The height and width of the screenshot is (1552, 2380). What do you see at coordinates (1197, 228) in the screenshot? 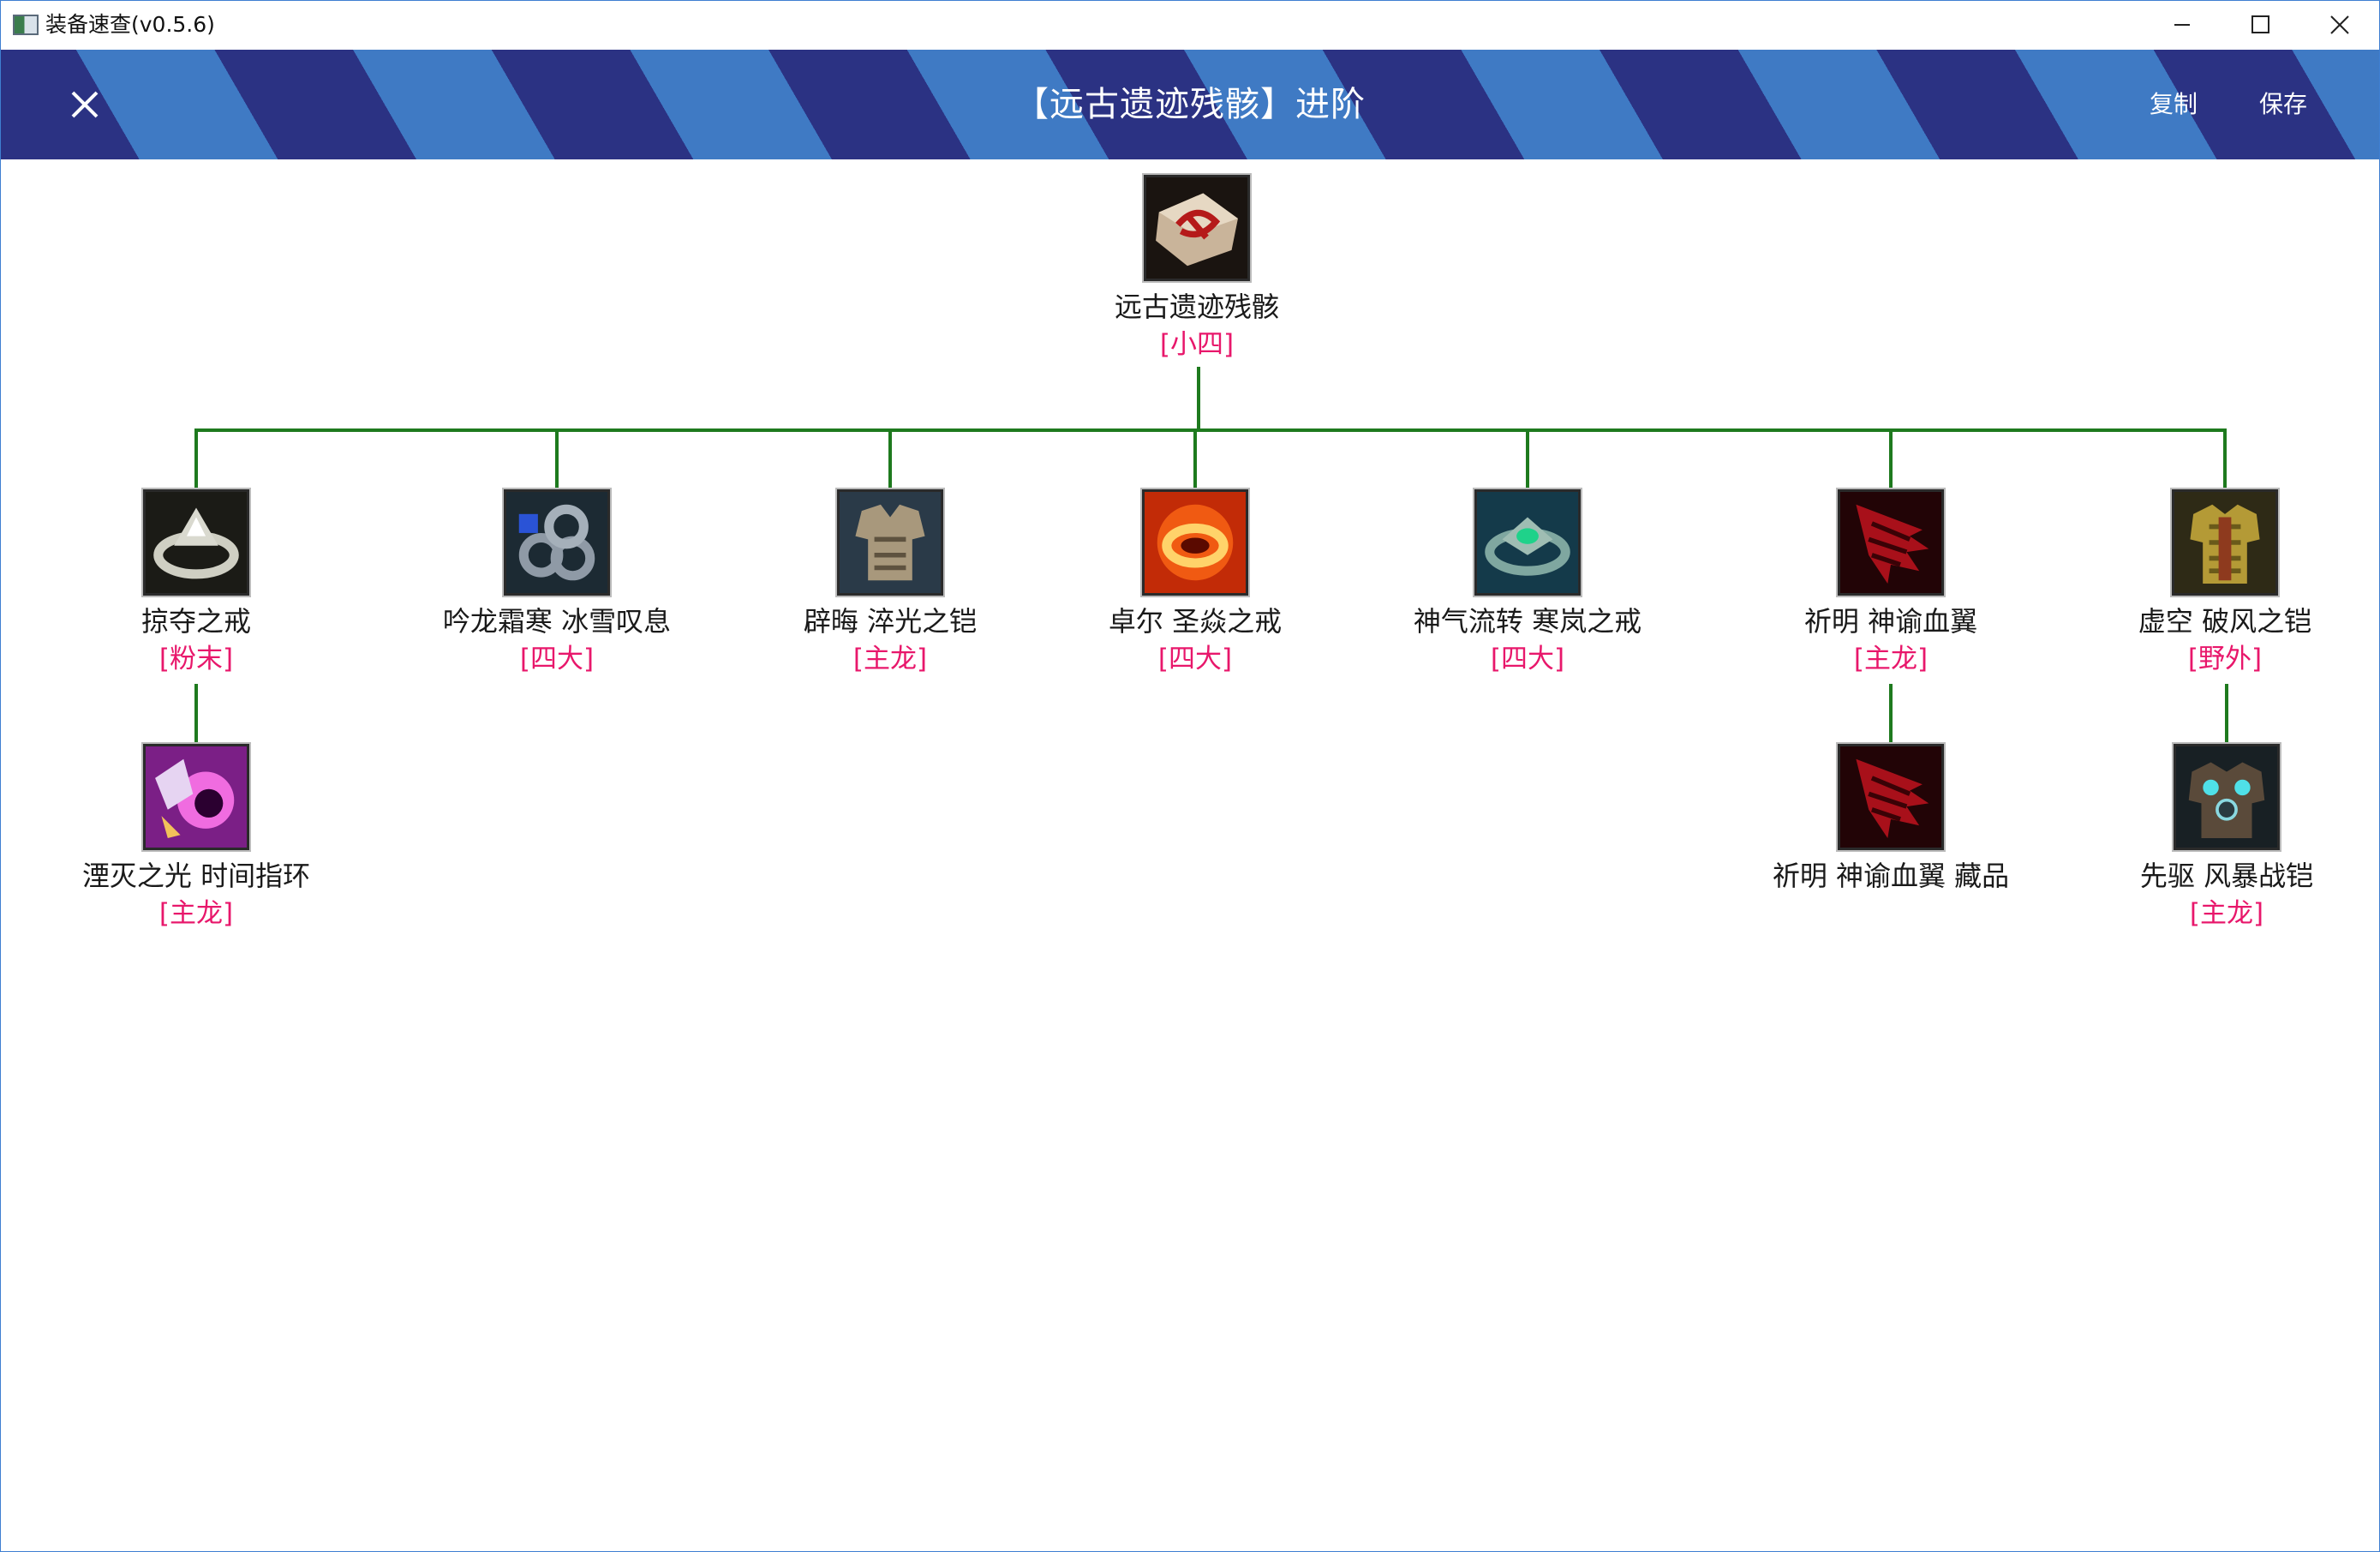
I see `stone-rune-icon` at bounding box center [1197, 228].